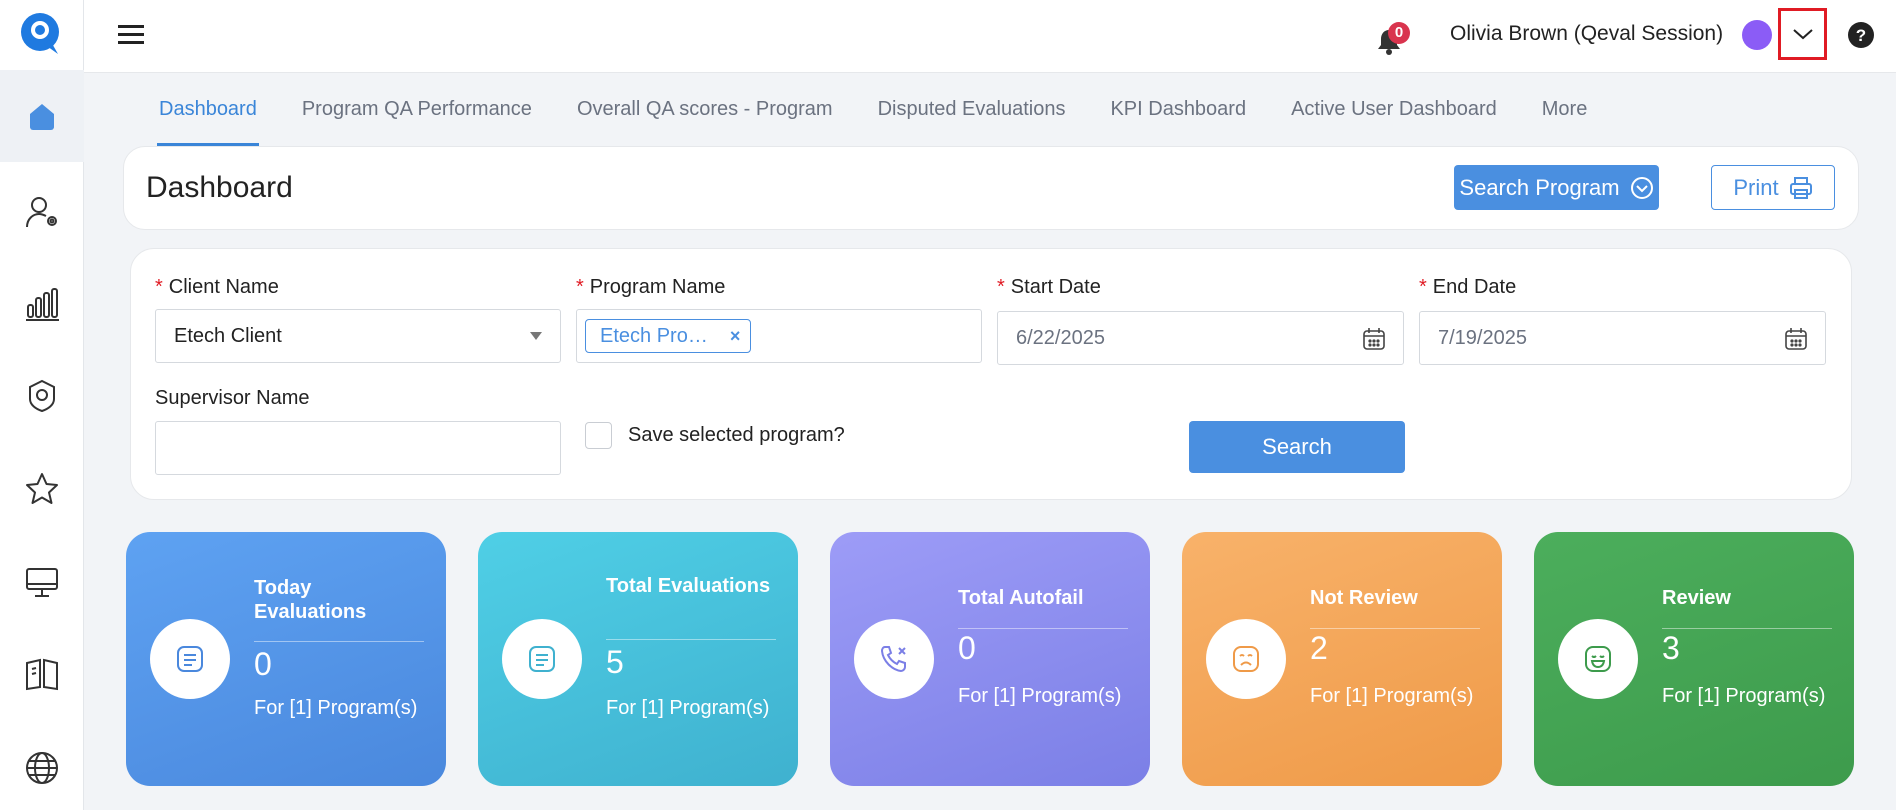 Image resolution: width=1896 pixels, height=810 pixels. What do you see at coordinates (1399, 33) in the screenshot?
I see `notification-badge: 0` at bounding box center [1399, 33].